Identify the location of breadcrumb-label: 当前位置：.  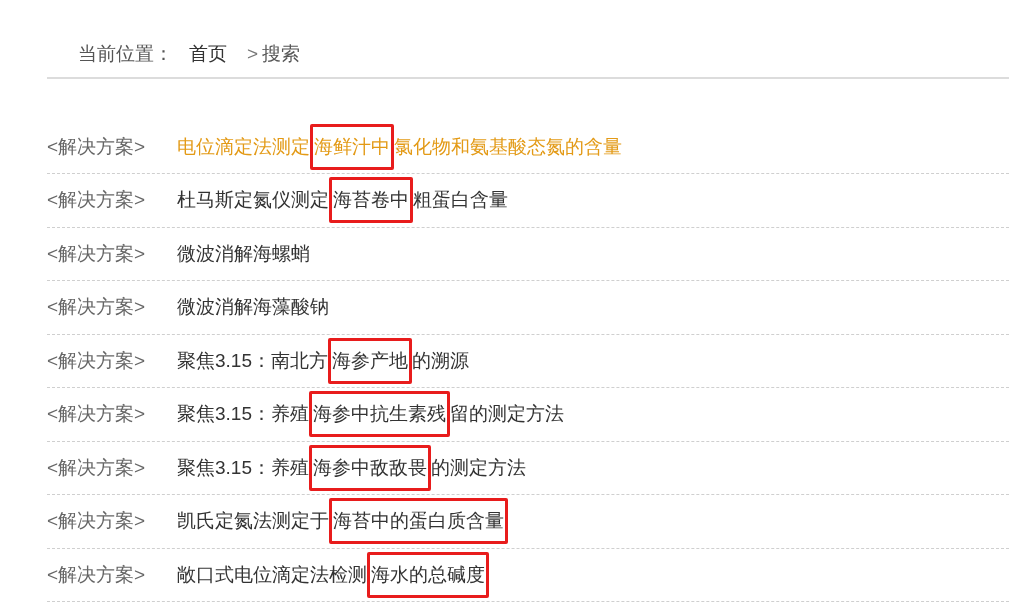
(125, 54).